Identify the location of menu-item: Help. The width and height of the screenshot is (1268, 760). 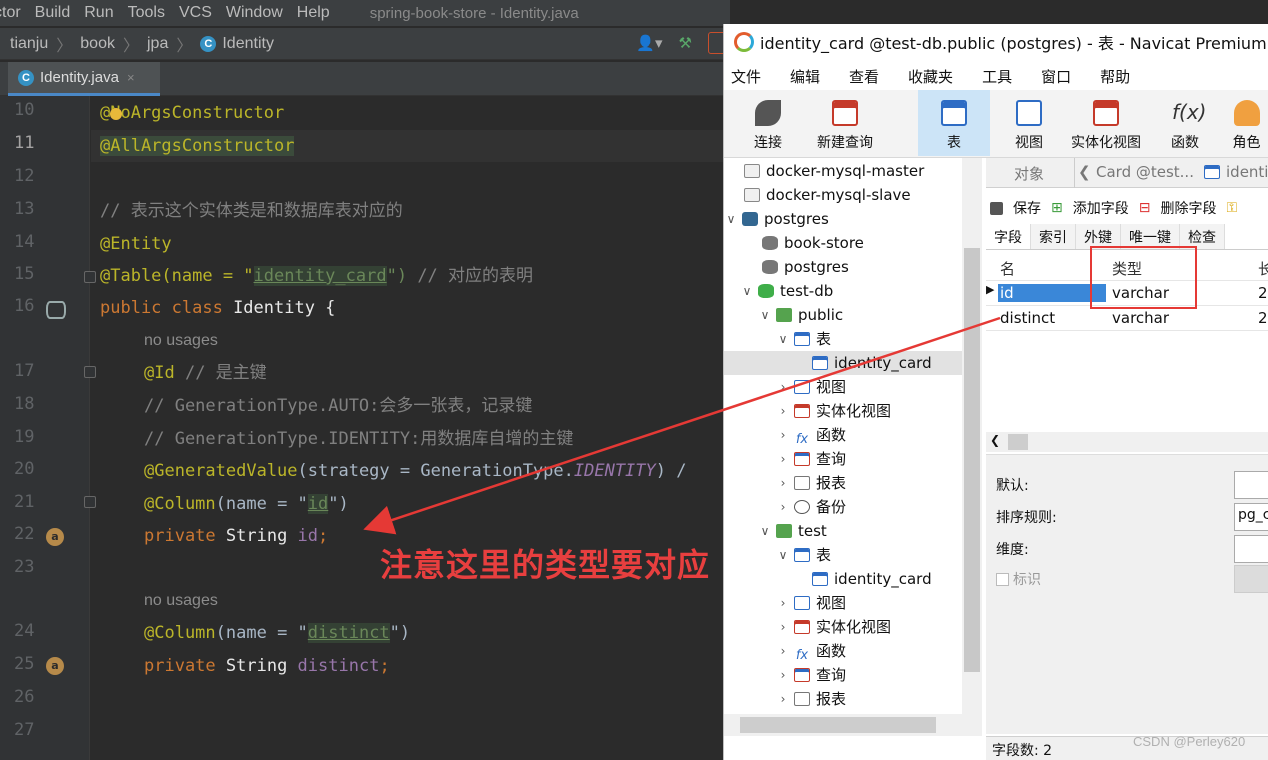
(313, 13).